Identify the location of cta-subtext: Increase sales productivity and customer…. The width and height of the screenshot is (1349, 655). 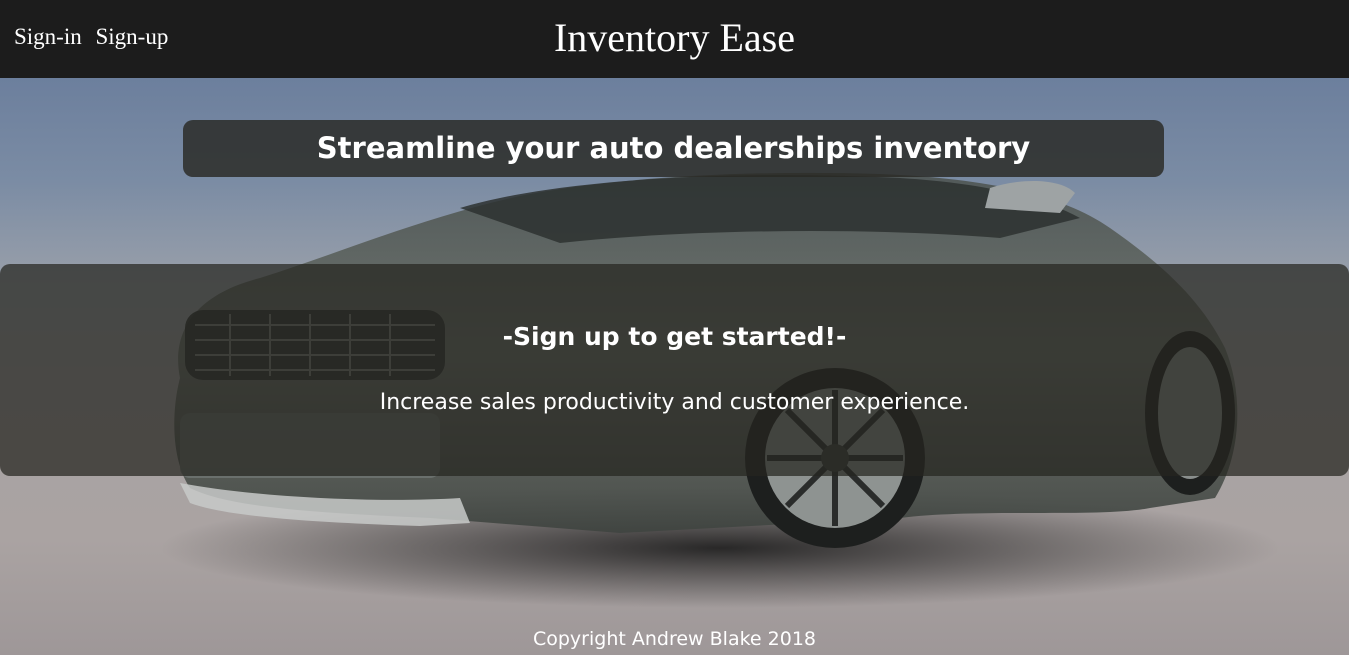
(674, 402).